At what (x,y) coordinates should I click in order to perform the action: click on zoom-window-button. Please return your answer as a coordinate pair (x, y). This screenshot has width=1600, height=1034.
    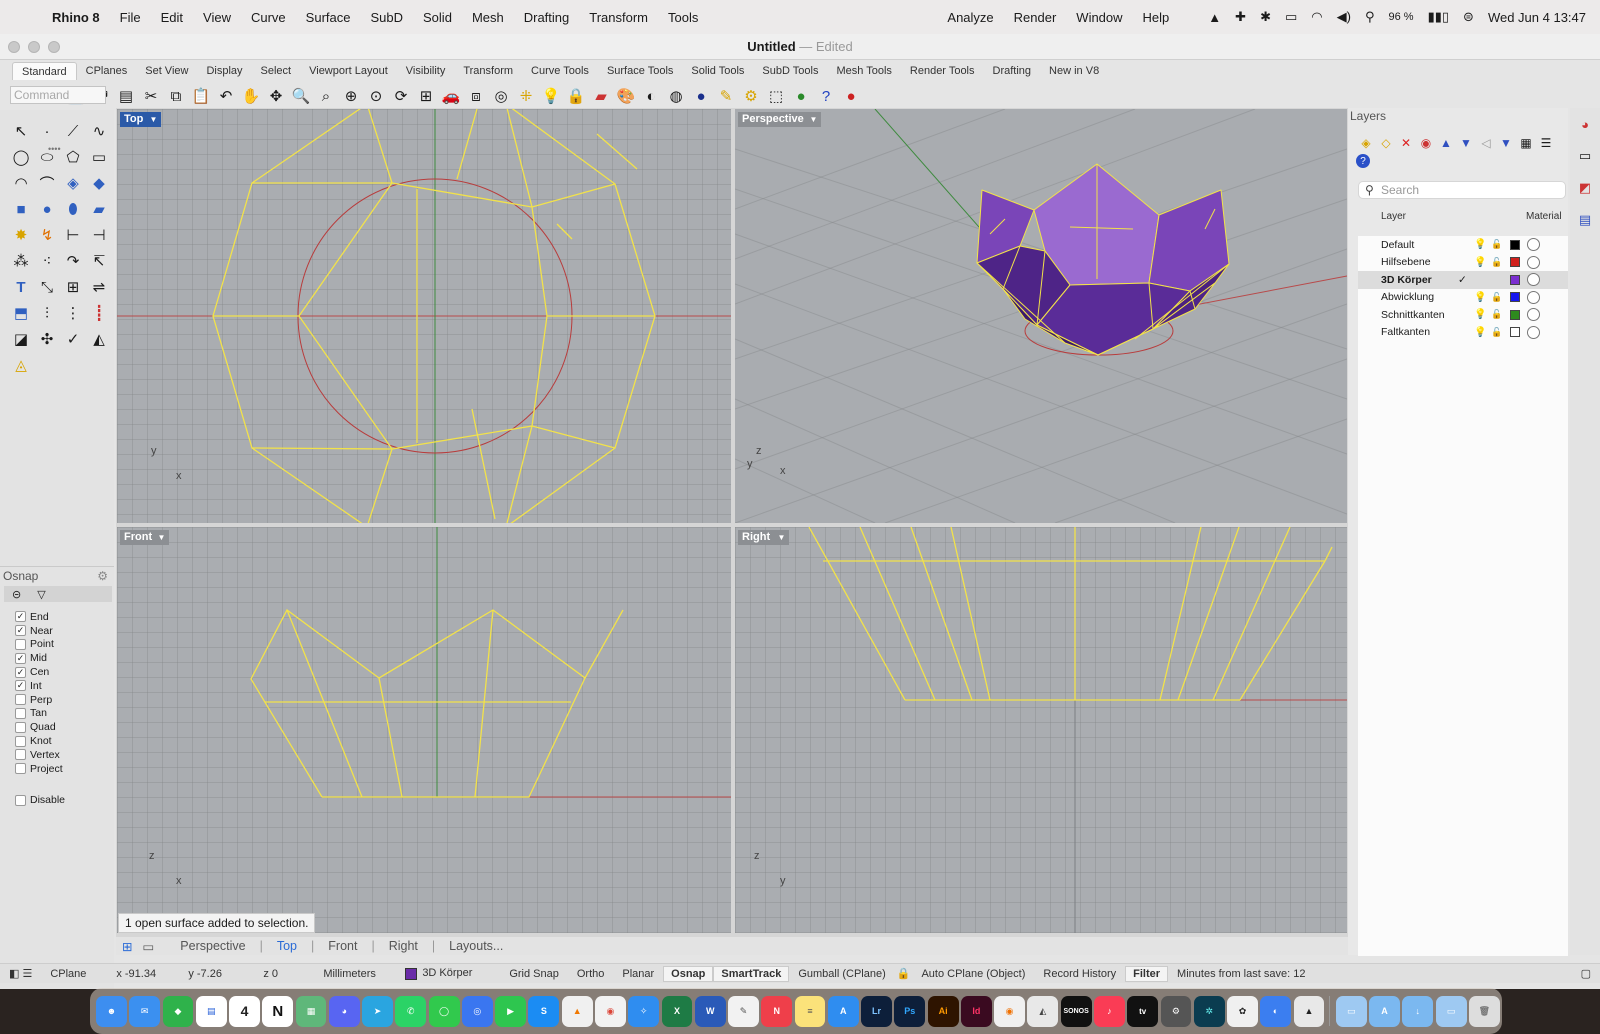
    Looking at the image, I should click on (54, 47).